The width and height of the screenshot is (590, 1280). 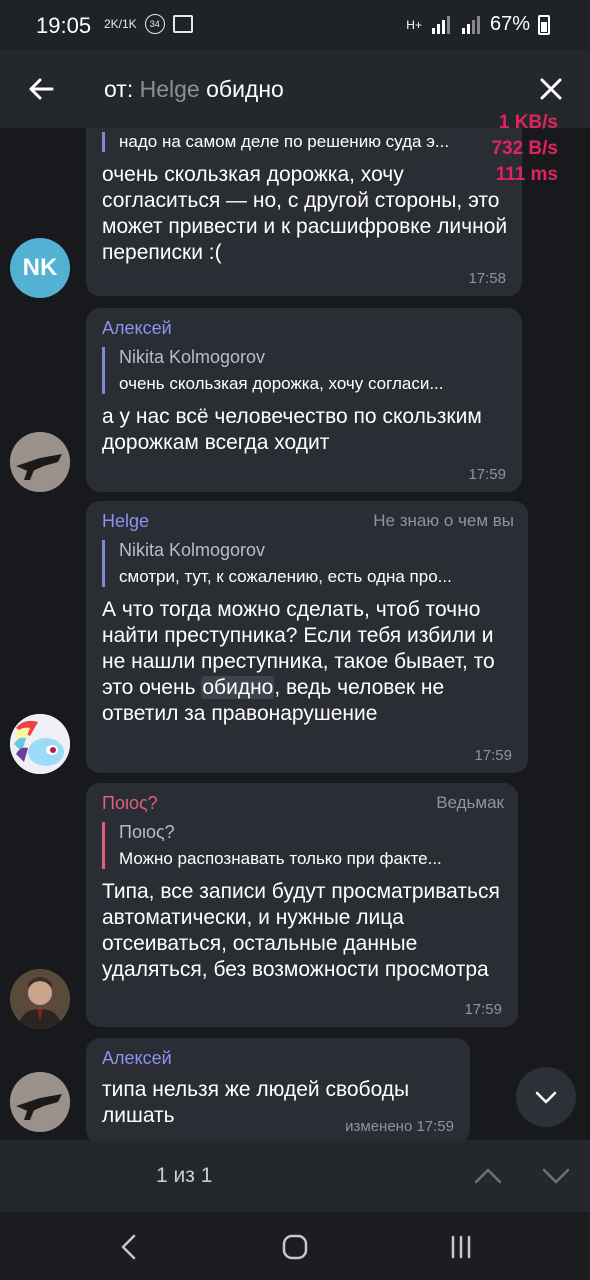 What do you see at coordinates (414, 24) in the screenshot?
I see `network-type-icon: H+` at bounding box center [414, 24].